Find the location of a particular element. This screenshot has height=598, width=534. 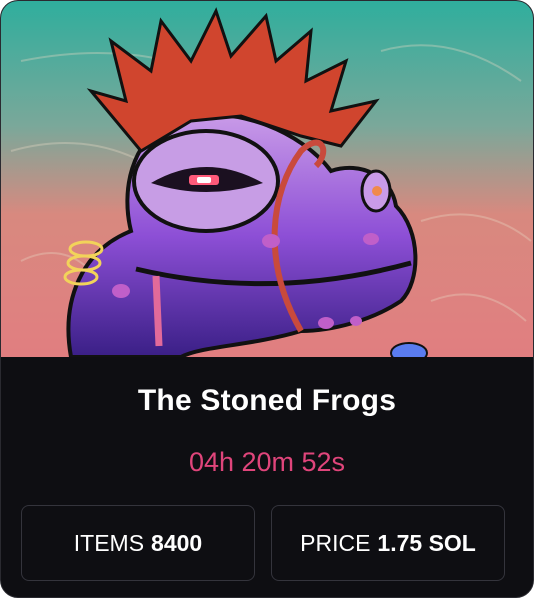

items-label: ITEMS is located at coordinates (109, 542).